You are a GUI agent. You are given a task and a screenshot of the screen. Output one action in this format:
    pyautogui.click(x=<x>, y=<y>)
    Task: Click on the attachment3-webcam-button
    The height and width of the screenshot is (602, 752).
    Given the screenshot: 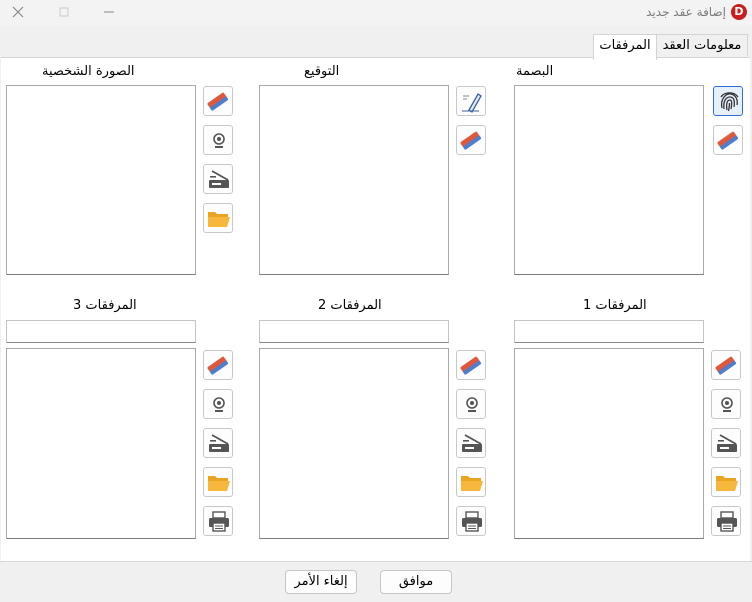 What is the action you would take?
    pyautogui.click(x=218, y=404)
    